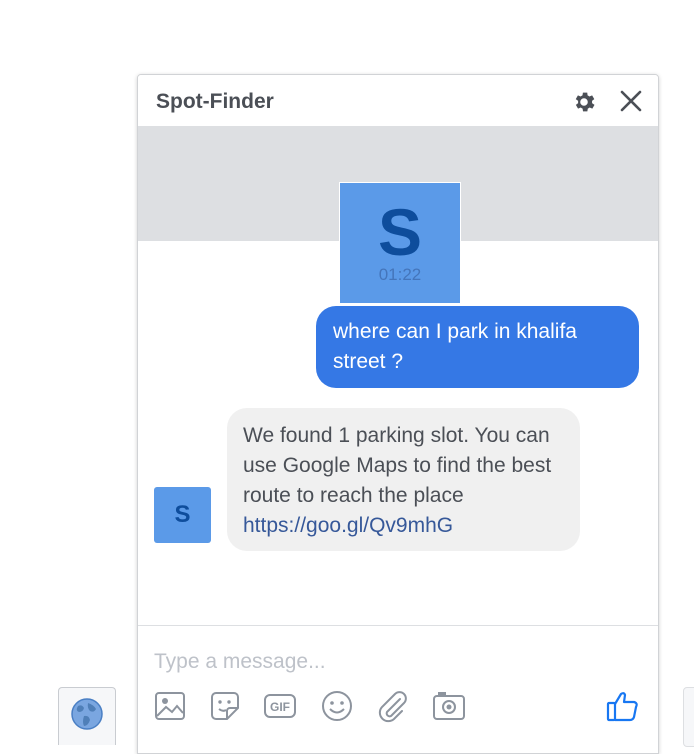 The image size is (694, 754). What do you see at coordinates (170, 706) in the screenshot?
I see `image-icon` at bounding box center [170, 706].